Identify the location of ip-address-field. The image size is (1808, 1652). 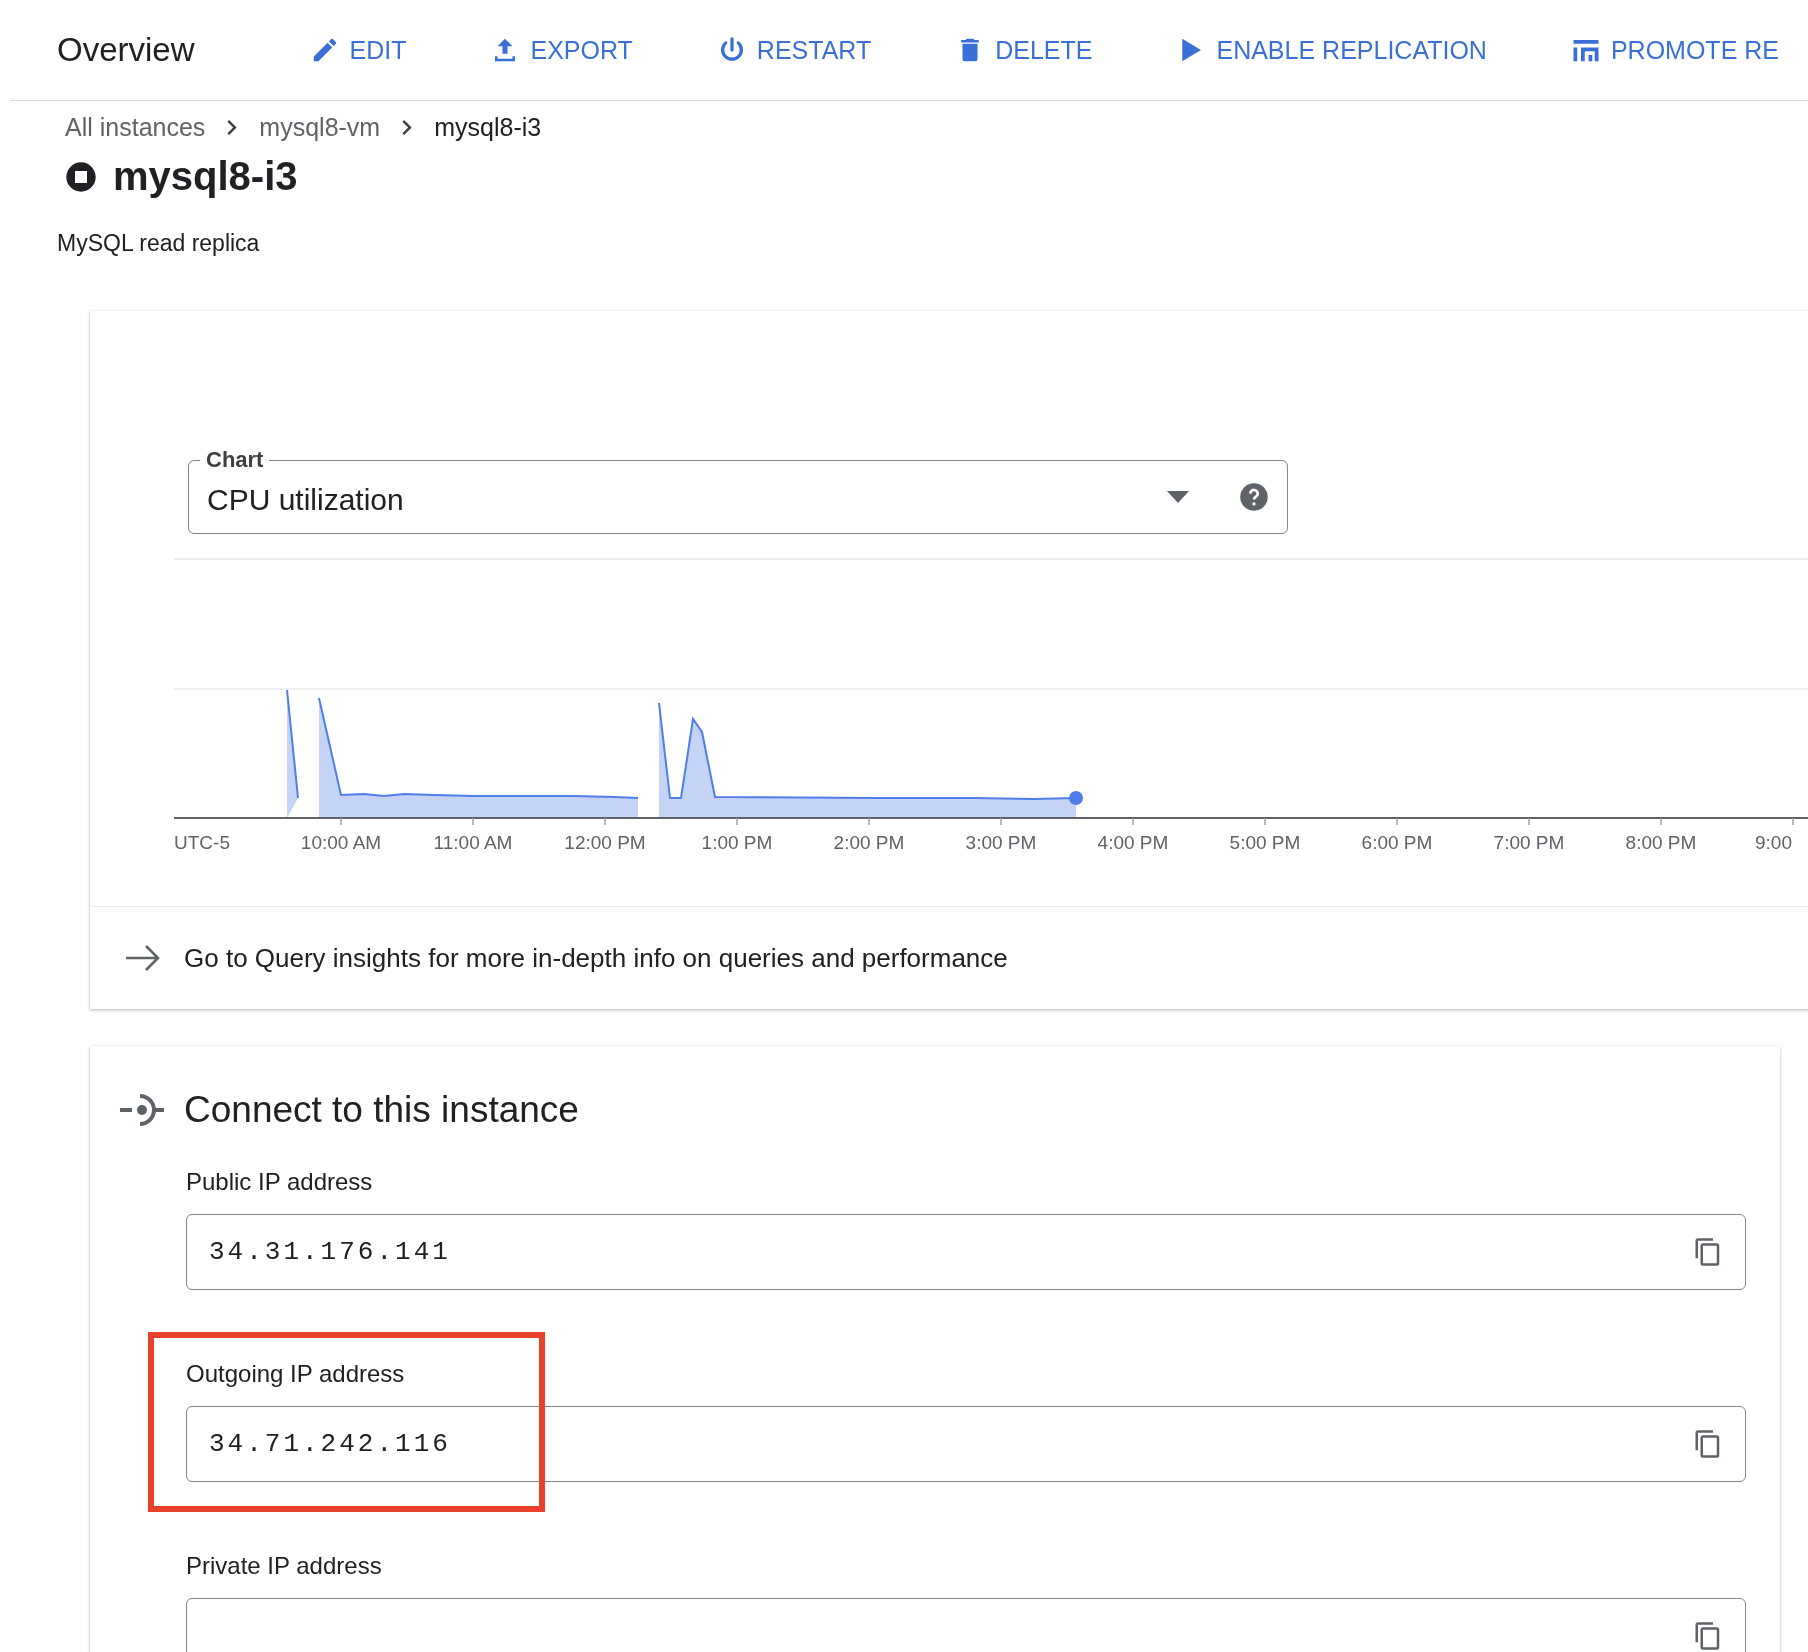
(966, 1625).